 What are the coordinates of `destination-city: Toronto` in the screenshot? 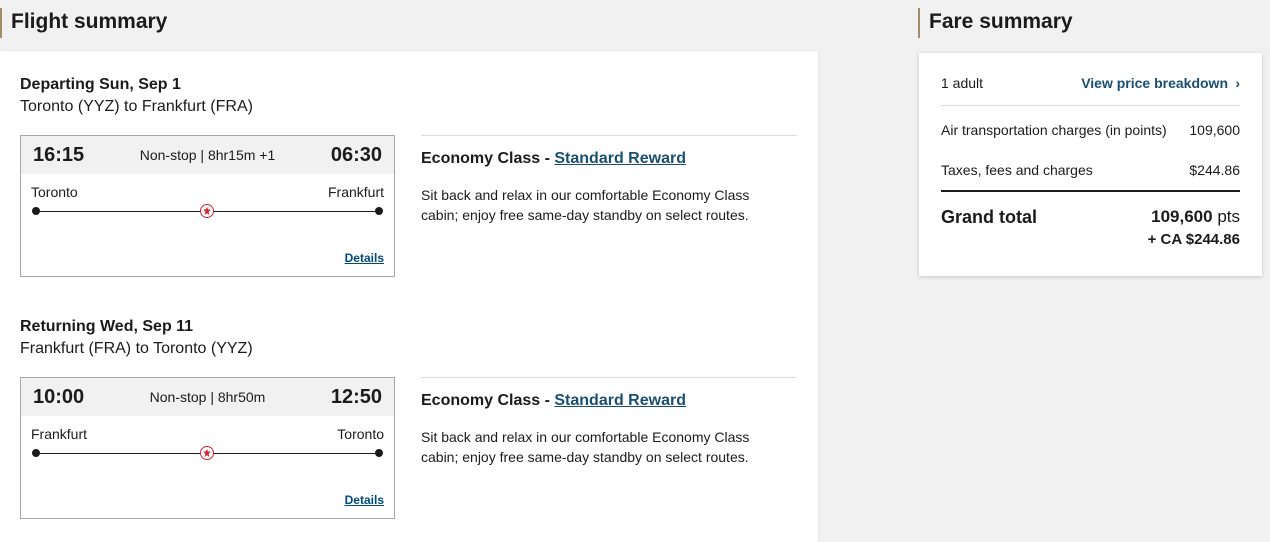 It's located at (360, 434).